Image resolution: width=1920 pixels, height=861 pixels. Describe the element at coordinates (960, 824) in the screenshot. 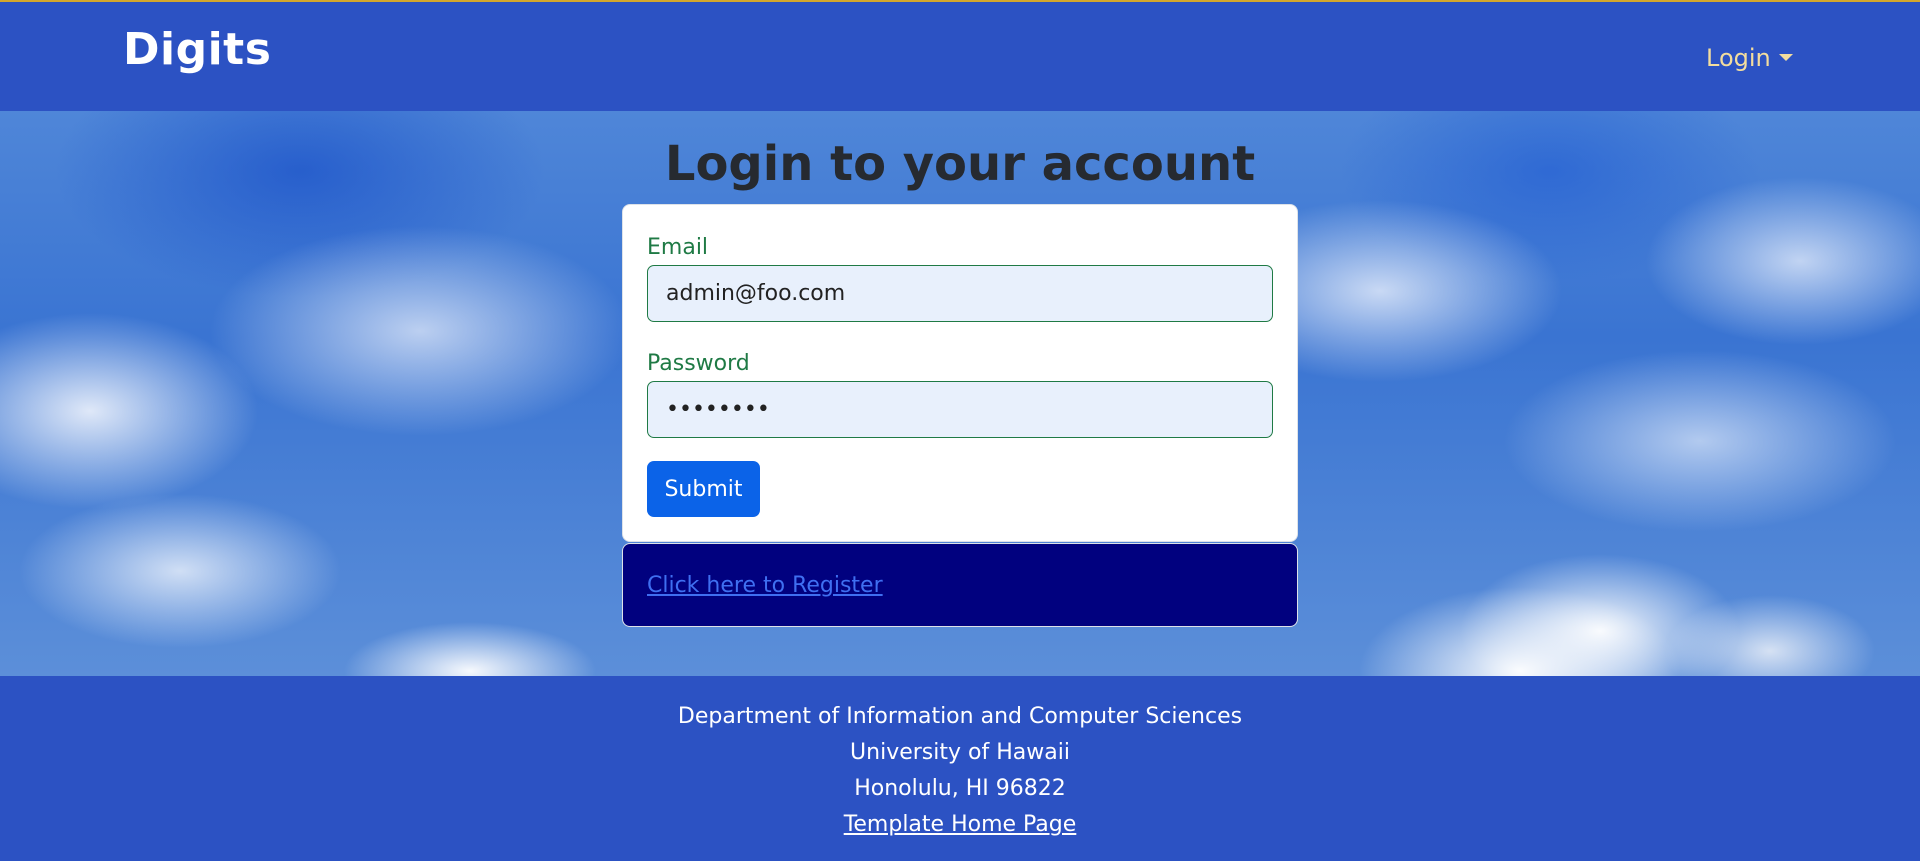

I see `template-home-link: Template Home Page` at that location.